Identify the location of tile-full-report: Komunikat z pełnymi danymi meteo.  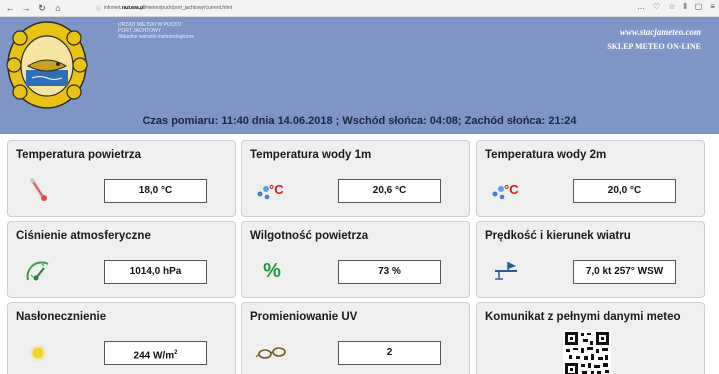
(590, 338).